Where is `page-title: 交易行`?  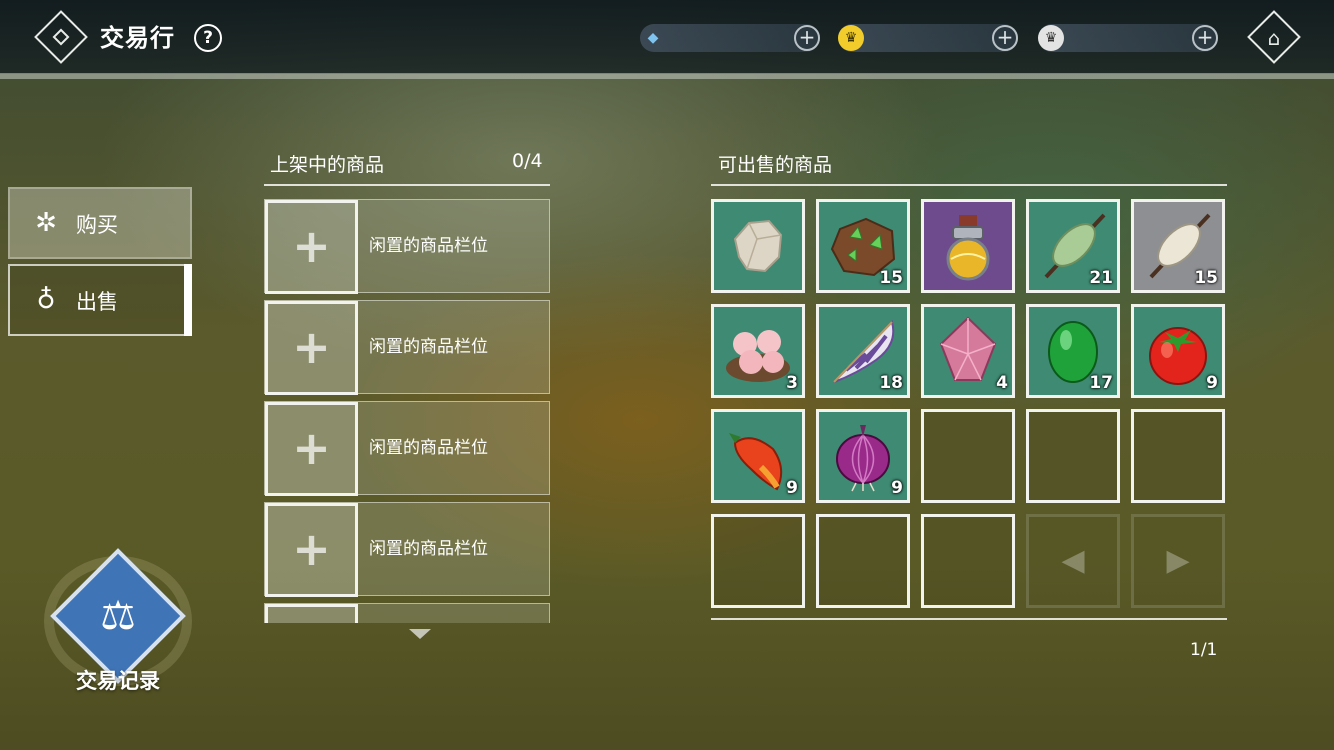
page-title: 交易行 is located at coordinates (137, 38).